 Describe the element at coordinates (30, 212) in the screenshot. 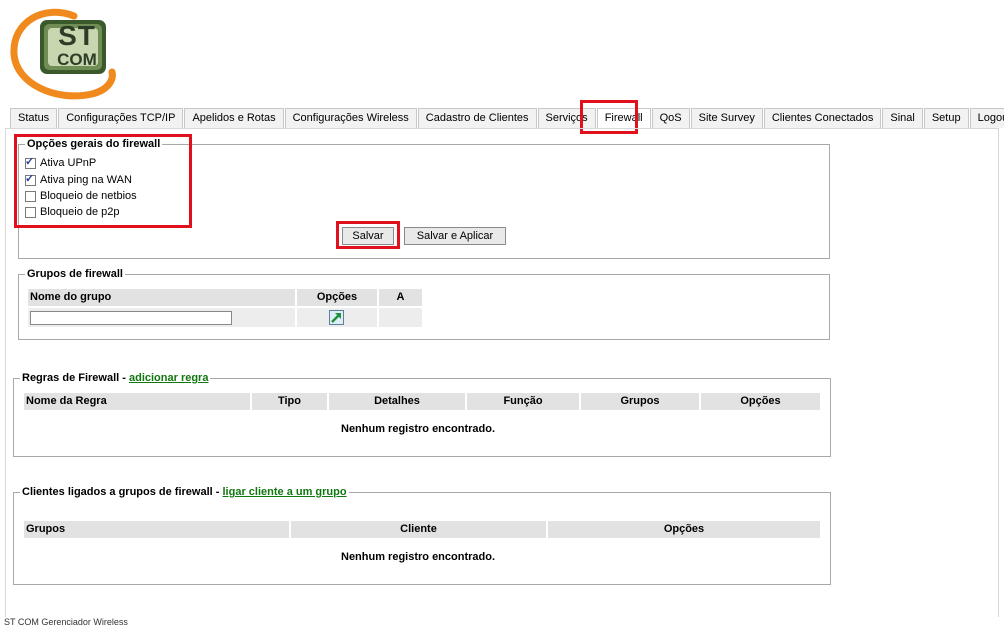

I see `checkbox-p2p` at that location.